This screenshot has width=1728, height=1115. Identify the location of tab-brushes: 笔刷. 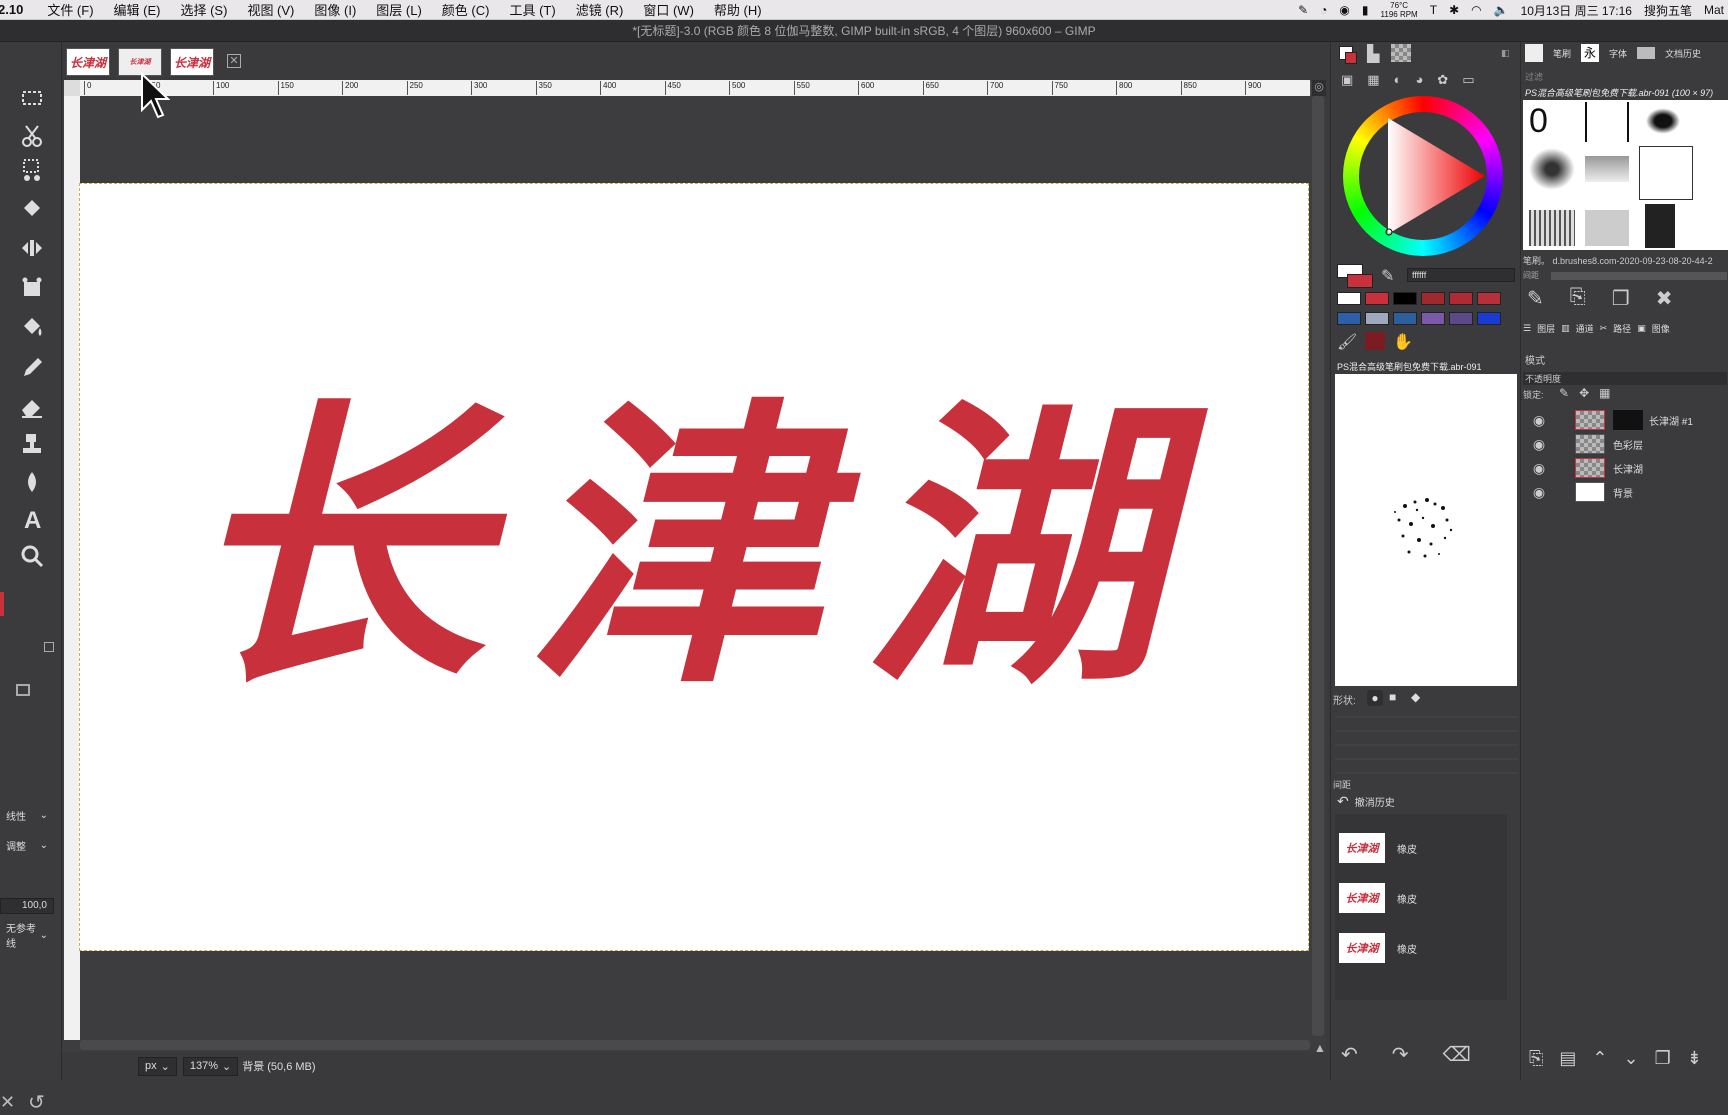
(1562, 53).